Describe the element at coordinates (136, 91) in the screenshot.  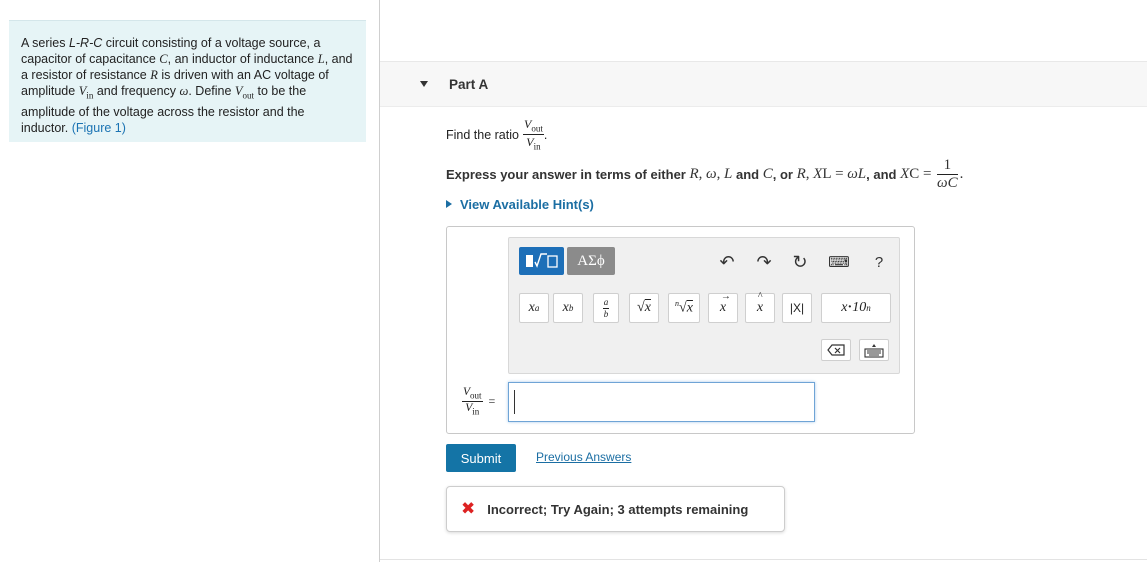
I see `intro-text: and frequency` at that location.